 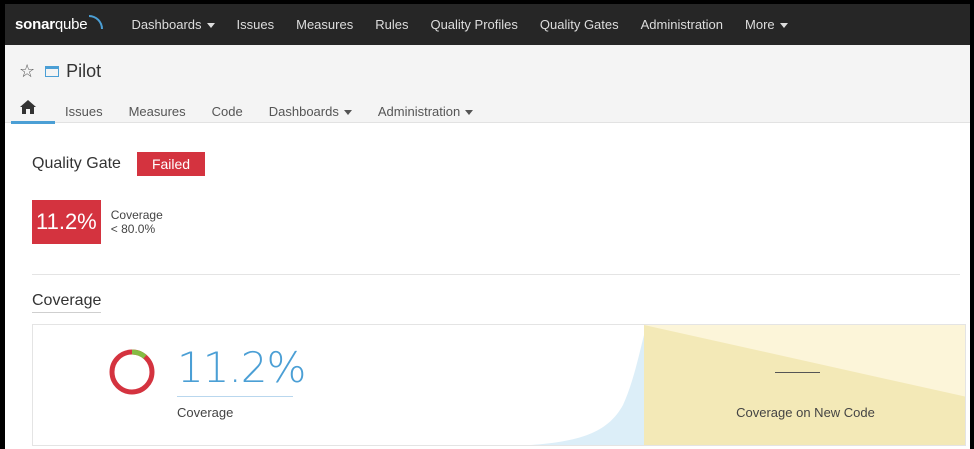 I want to click on tab-administration: Administration, so click(x=425, y=111).